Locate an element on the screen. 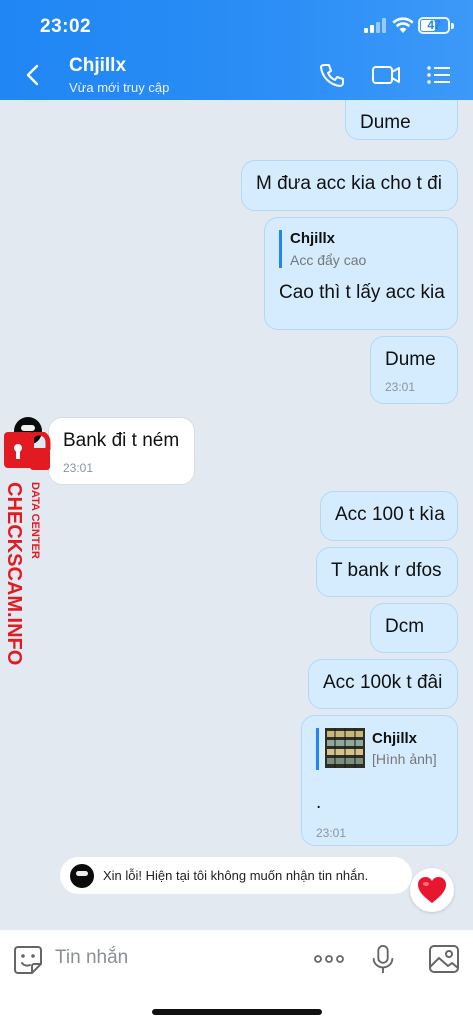 The height and width of the screenshot is (1024, 473). message-bubble: Acc 100 t kìa is located at coordinates (389, 516).